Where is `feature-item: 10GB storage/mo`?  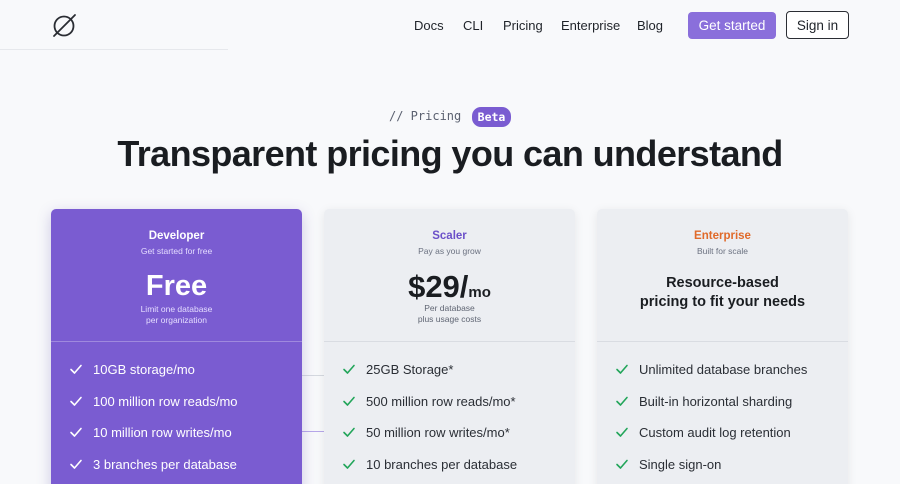
feature-item: 10GB storage/mo is located at coordinates (132, 369).